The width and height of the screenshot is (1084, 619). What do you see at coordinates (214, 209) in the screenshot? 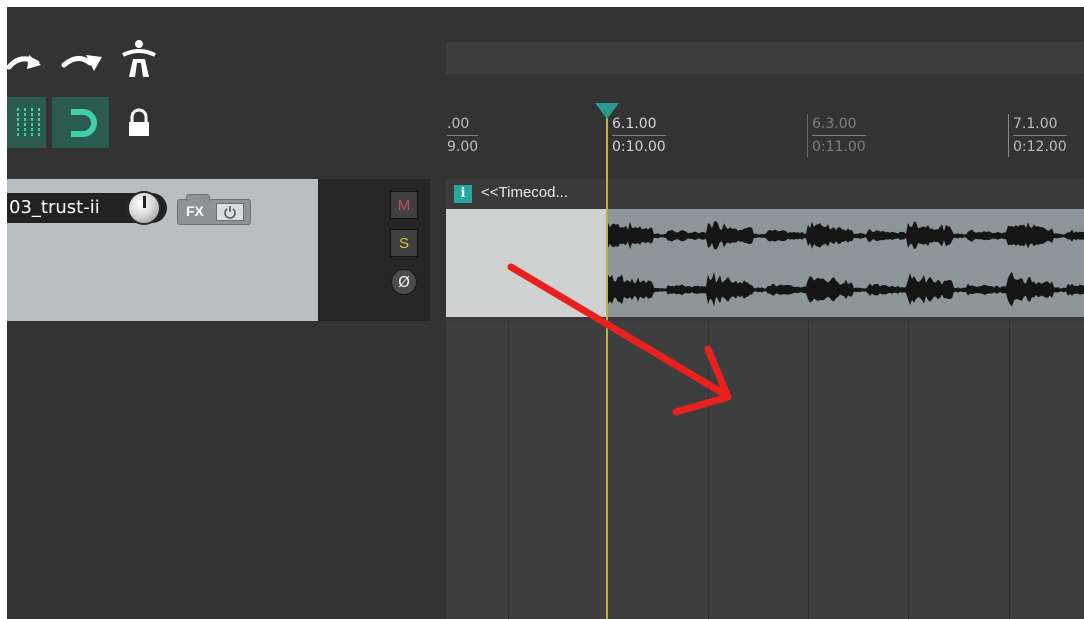
I see `fx-button: FX` at bounding box center [214, 209].